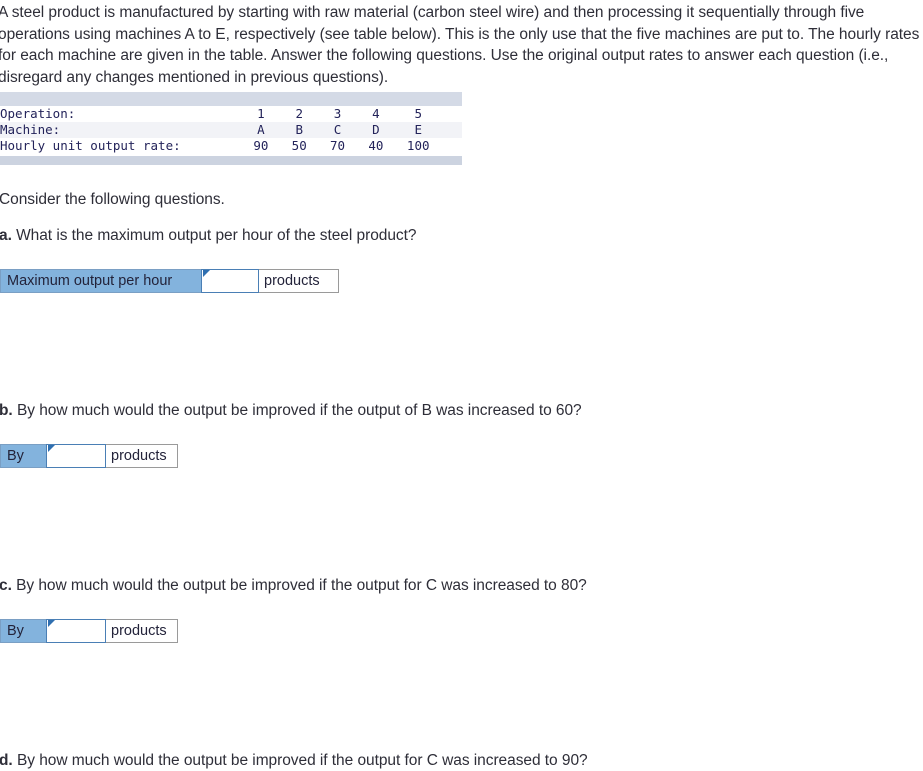  I want to click on answer-b-input, so click(76, 456).